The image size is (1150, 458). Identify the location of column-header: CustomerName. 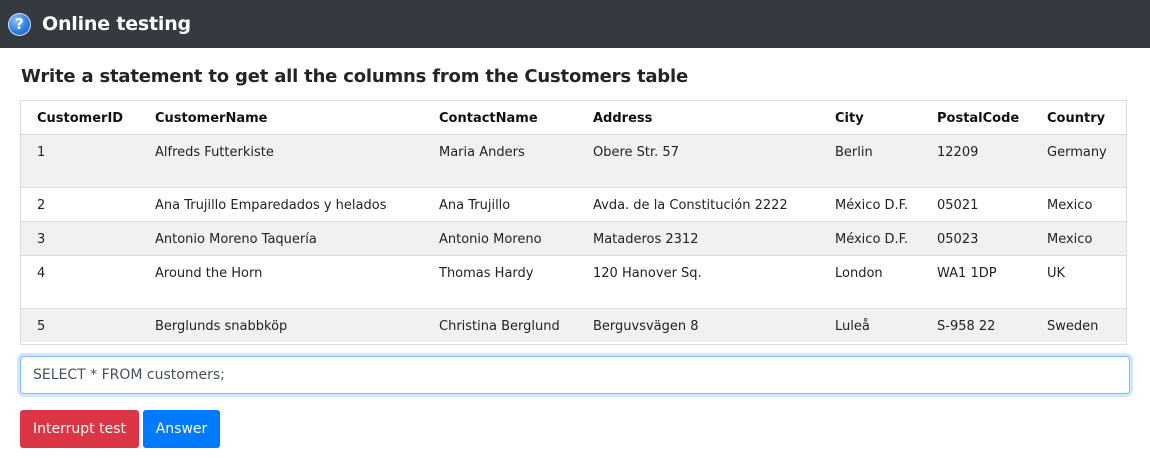
(211, 118).